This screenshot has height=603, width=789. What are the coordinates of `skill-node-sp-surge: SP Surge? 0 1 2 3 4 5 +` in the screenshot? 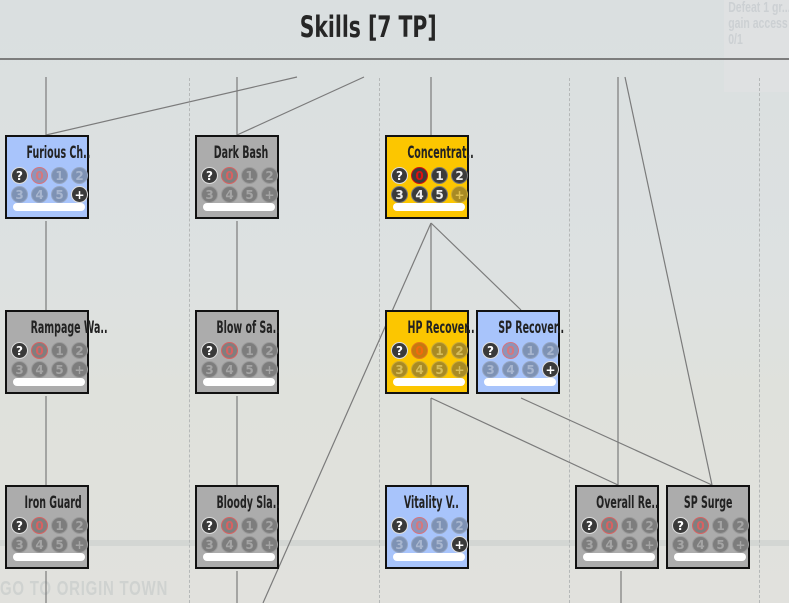 It's located at (708, 527).